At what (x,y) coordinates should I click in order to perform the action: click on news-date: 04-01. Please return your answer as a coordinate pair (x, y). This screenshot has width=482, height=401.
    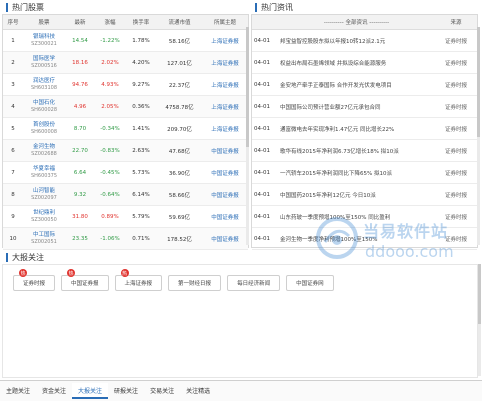
    Looking at the image, I should click on (265, 40).